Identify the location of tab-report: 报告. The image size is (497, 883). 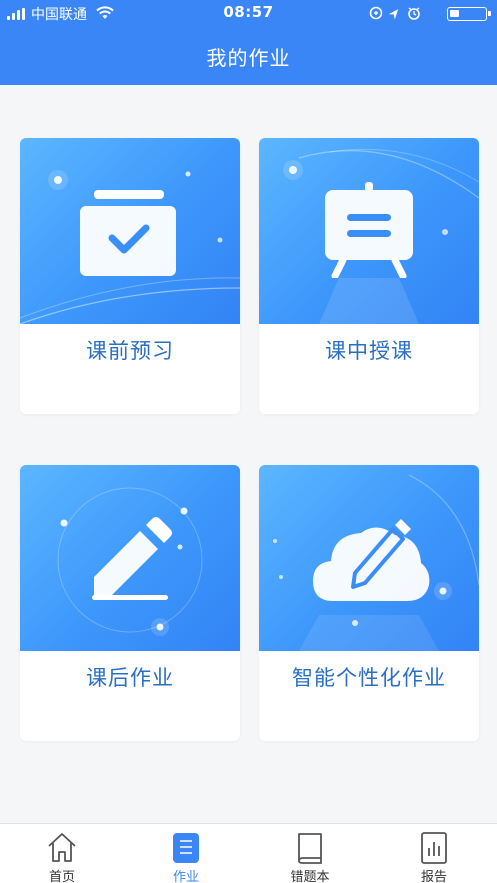
(434, 853).